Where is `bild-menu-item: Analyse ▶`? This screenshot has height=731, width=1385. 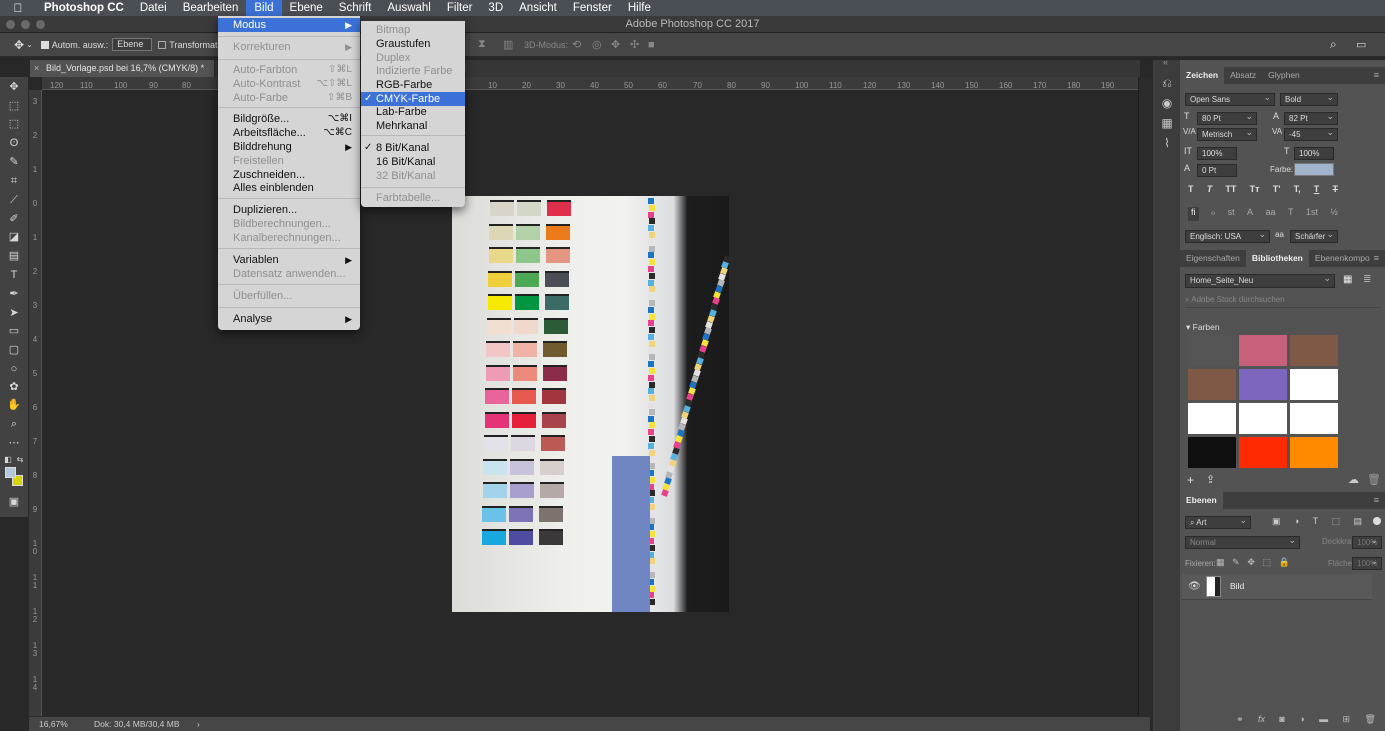
bild-menu-item: Analyse ▶ is located at coordinates (289, 319).